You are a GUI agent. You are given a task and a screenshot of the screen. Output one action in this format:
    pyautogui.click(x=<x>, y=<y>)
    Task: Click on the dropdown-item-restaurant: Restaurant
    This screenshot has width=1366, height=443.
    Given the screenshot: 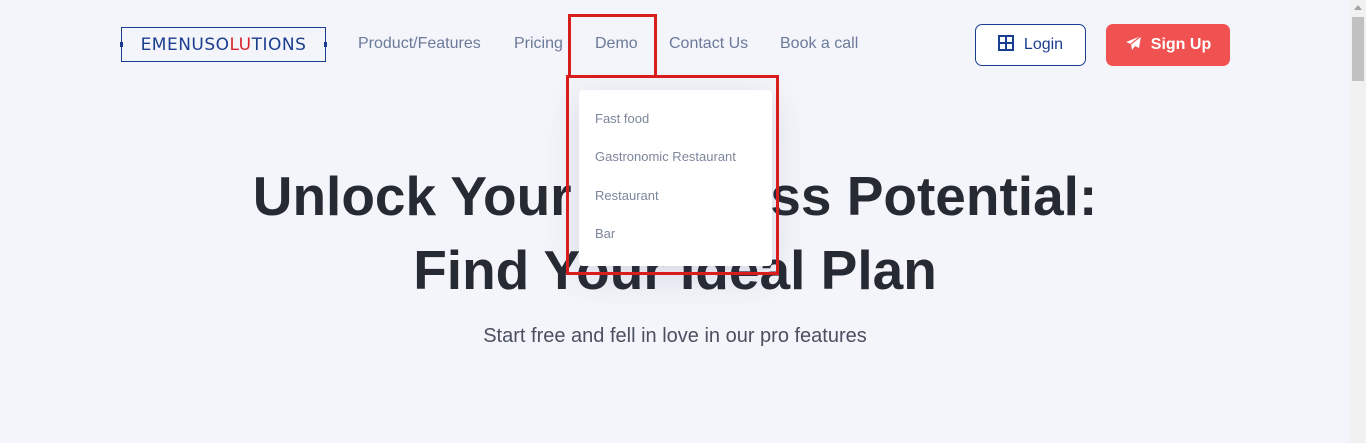 What is the action you would take?
    pyautogui.click(x=627, y=195)
    